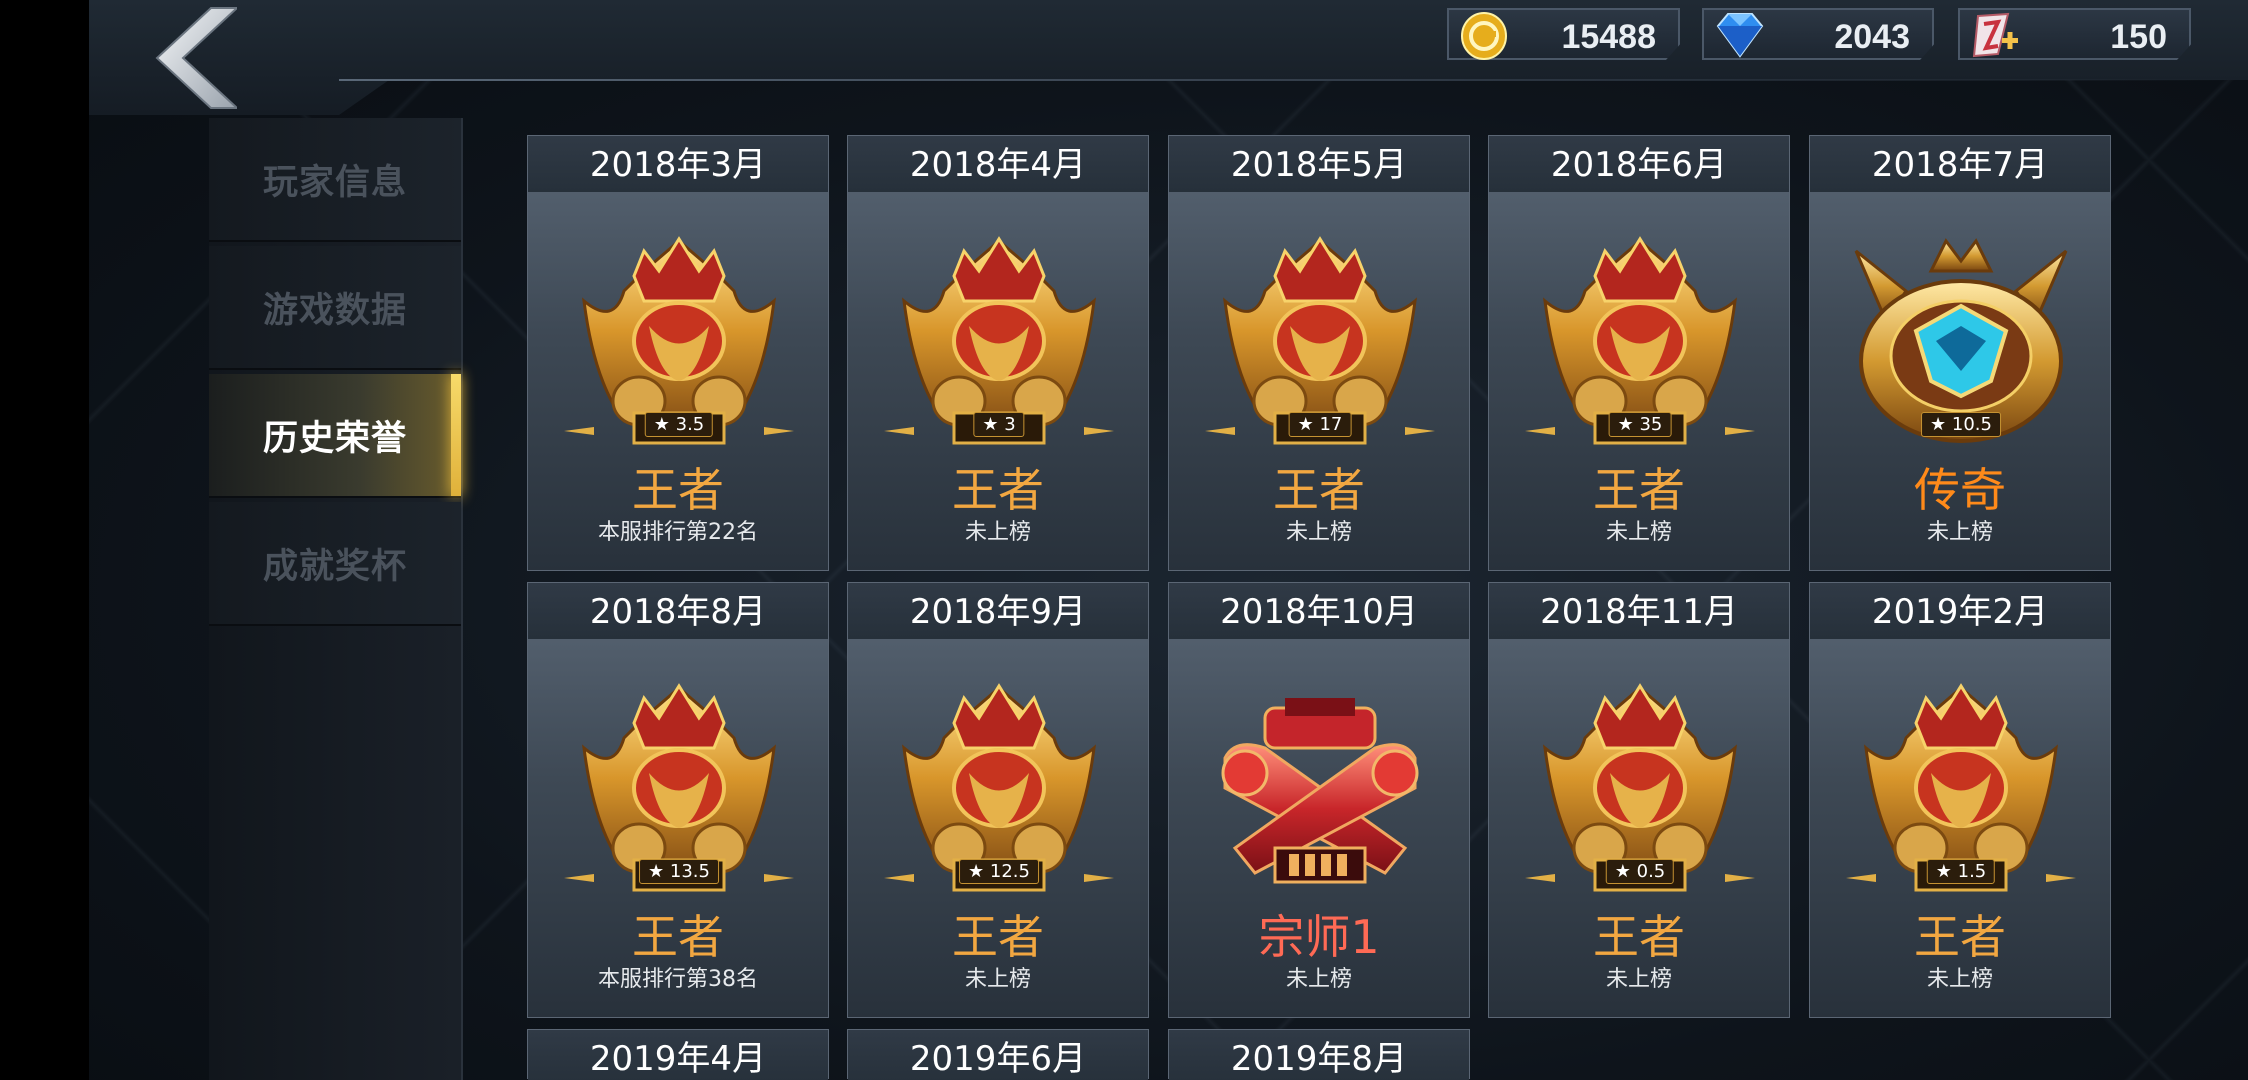 The image size is (2248, 1080). Describe the element at coordinates (679, 424) in the screenshot. I see `badge-star-count: ★ 3.5` at that location.